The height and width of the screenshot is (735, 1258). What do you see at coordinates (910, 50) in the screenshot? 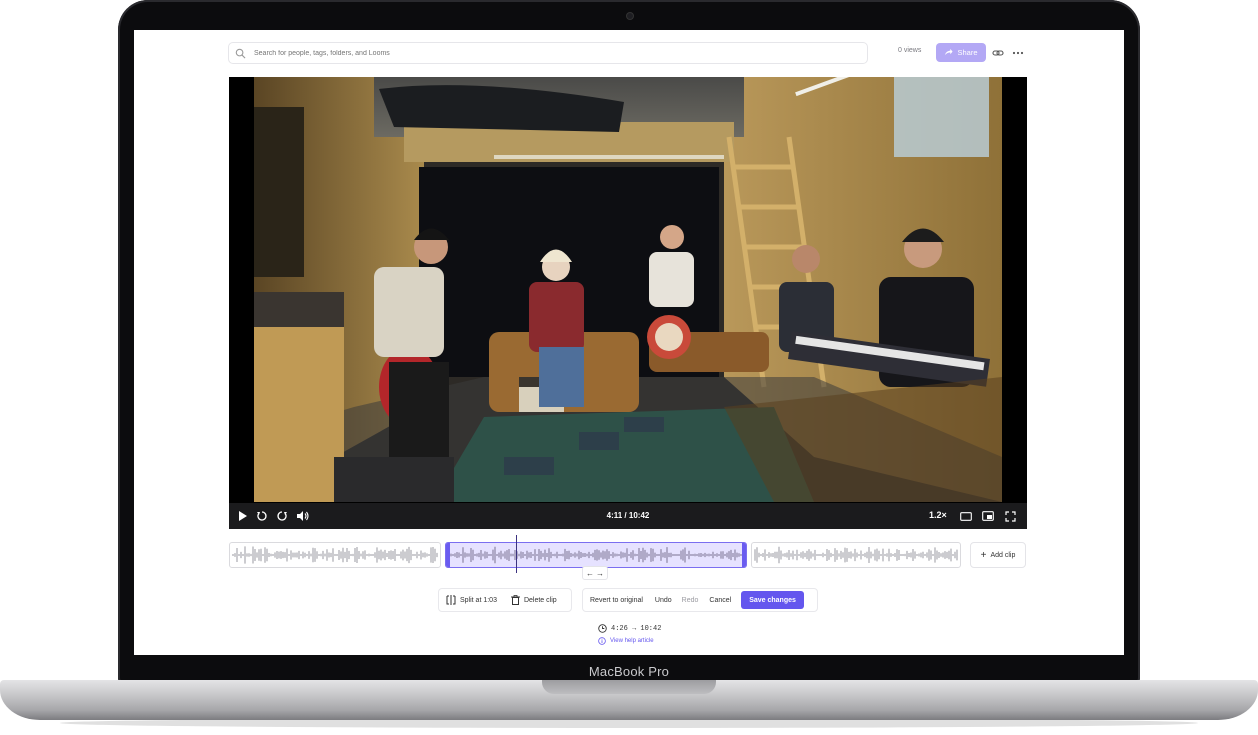
I see `views-count: 0 views` at bounding box center [910, 50].